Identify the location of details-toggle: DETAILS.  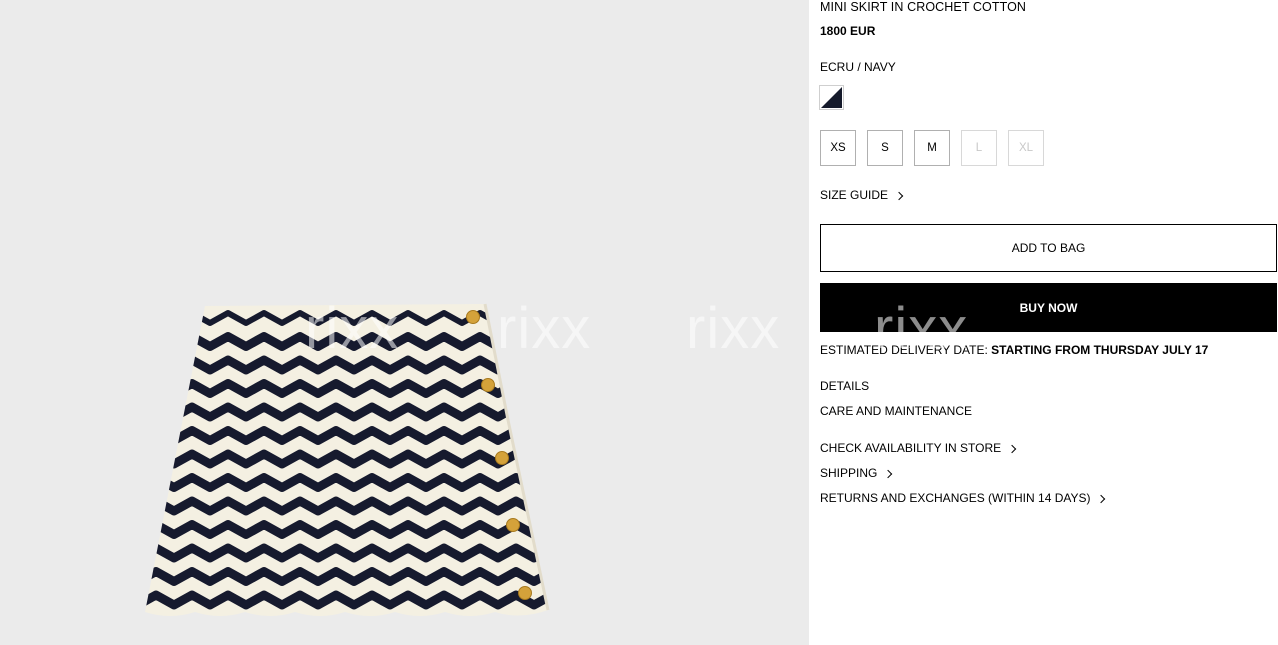
(844, 386).